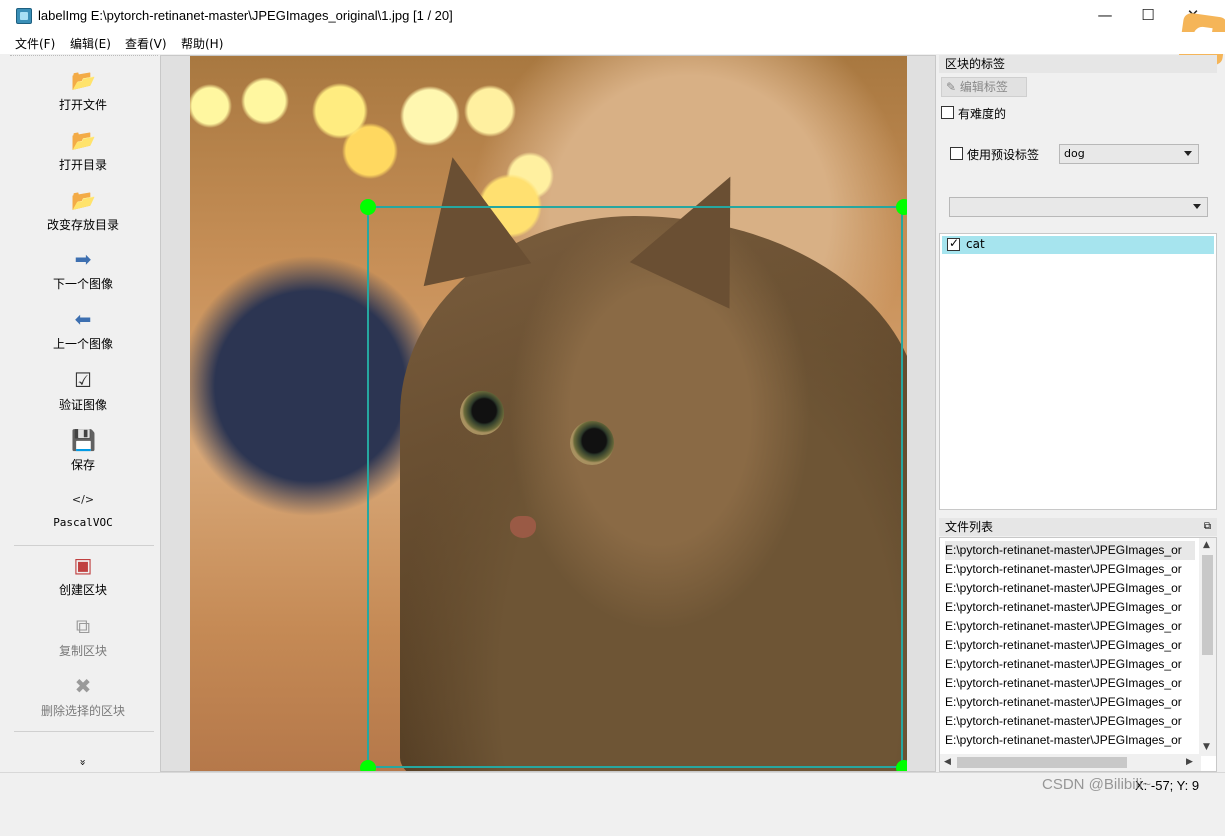 This screenshot has width=1225, height=836. What do you see at coordinates (83, 565) in the screenshot?
I see `create-box-icon: ▣` at bounding box center [83, 565].